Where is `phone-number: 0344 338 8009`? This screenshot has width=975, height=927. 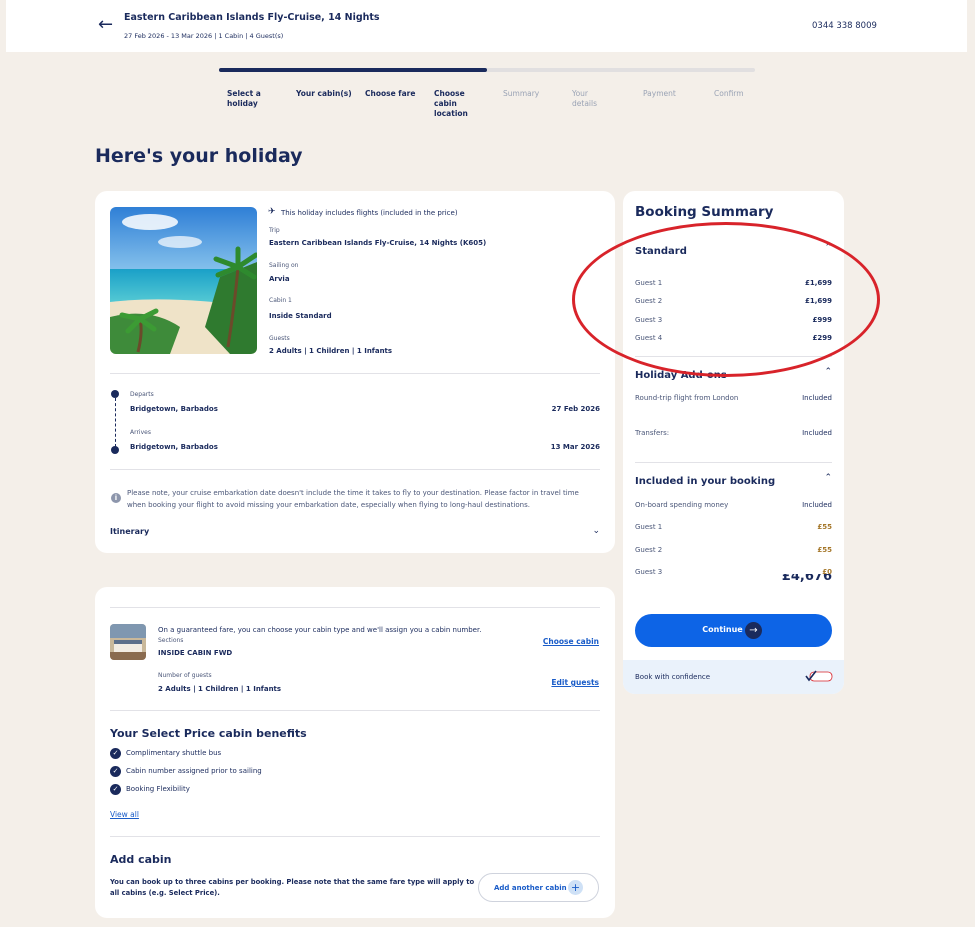
phone-number: 0344 338 8009 is located at coordinates (844, 26).